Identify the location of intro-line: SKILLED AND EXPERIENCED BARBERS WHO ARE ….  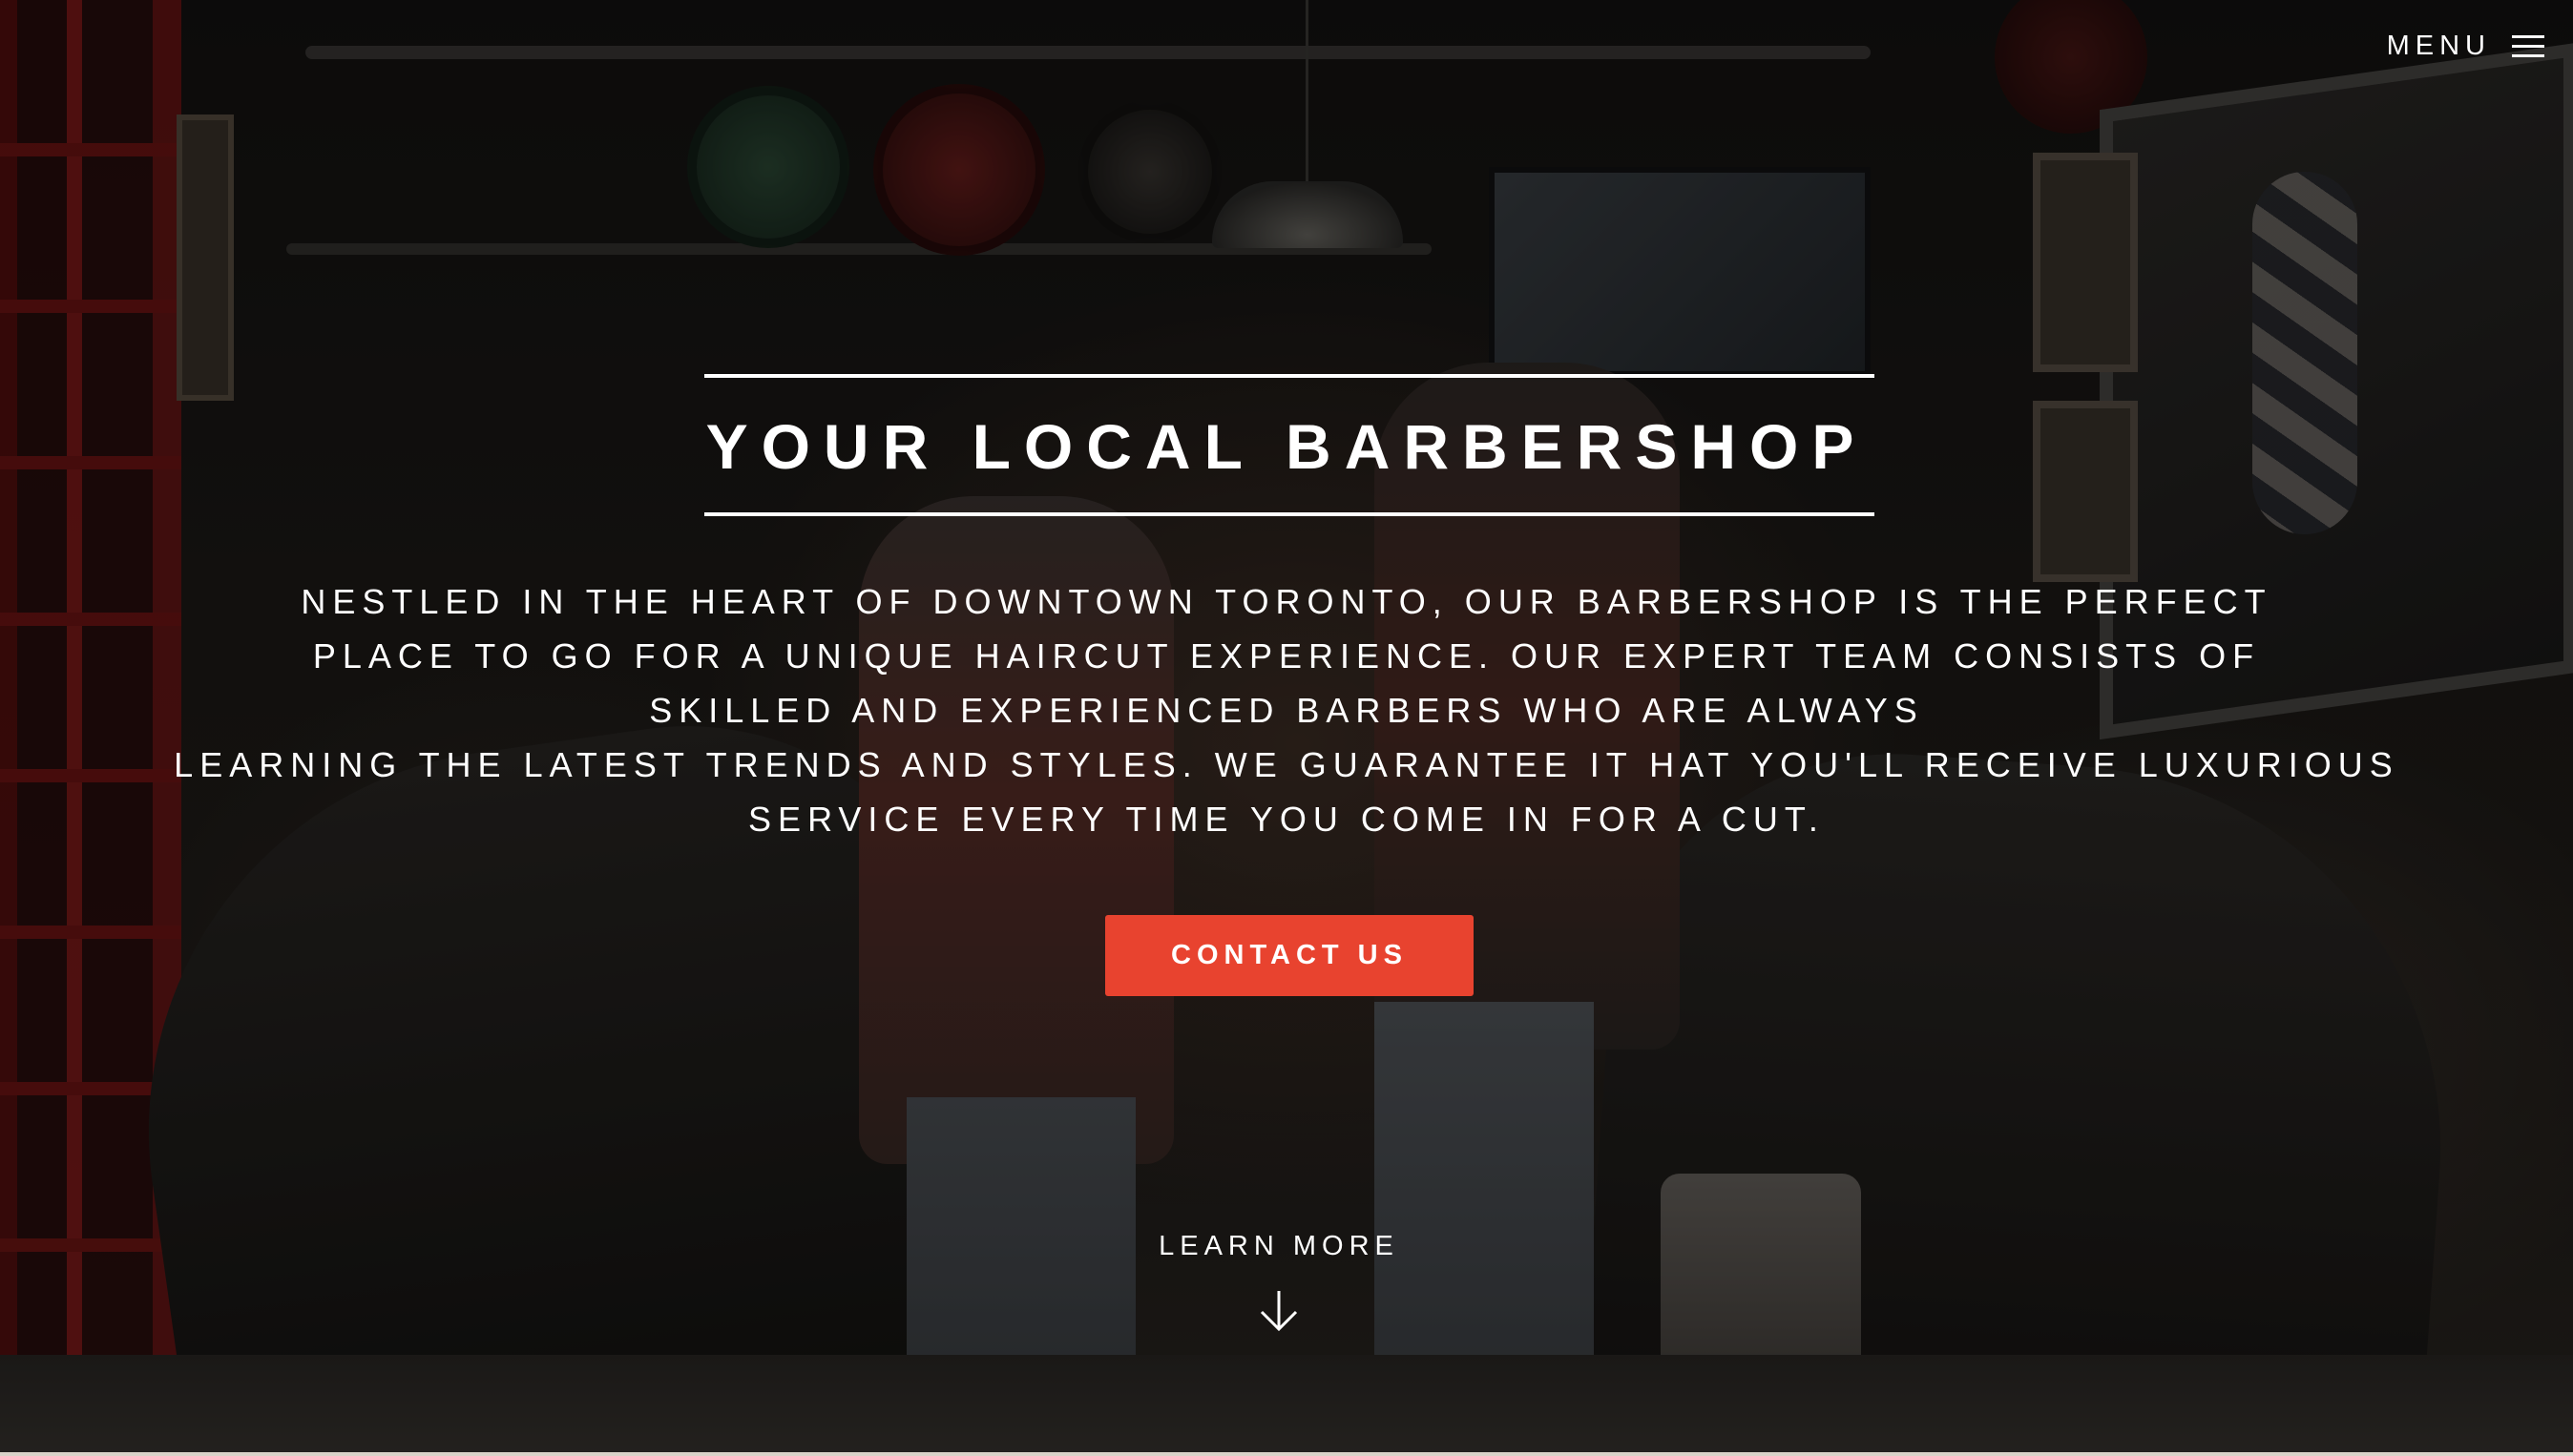
(1287, 711).